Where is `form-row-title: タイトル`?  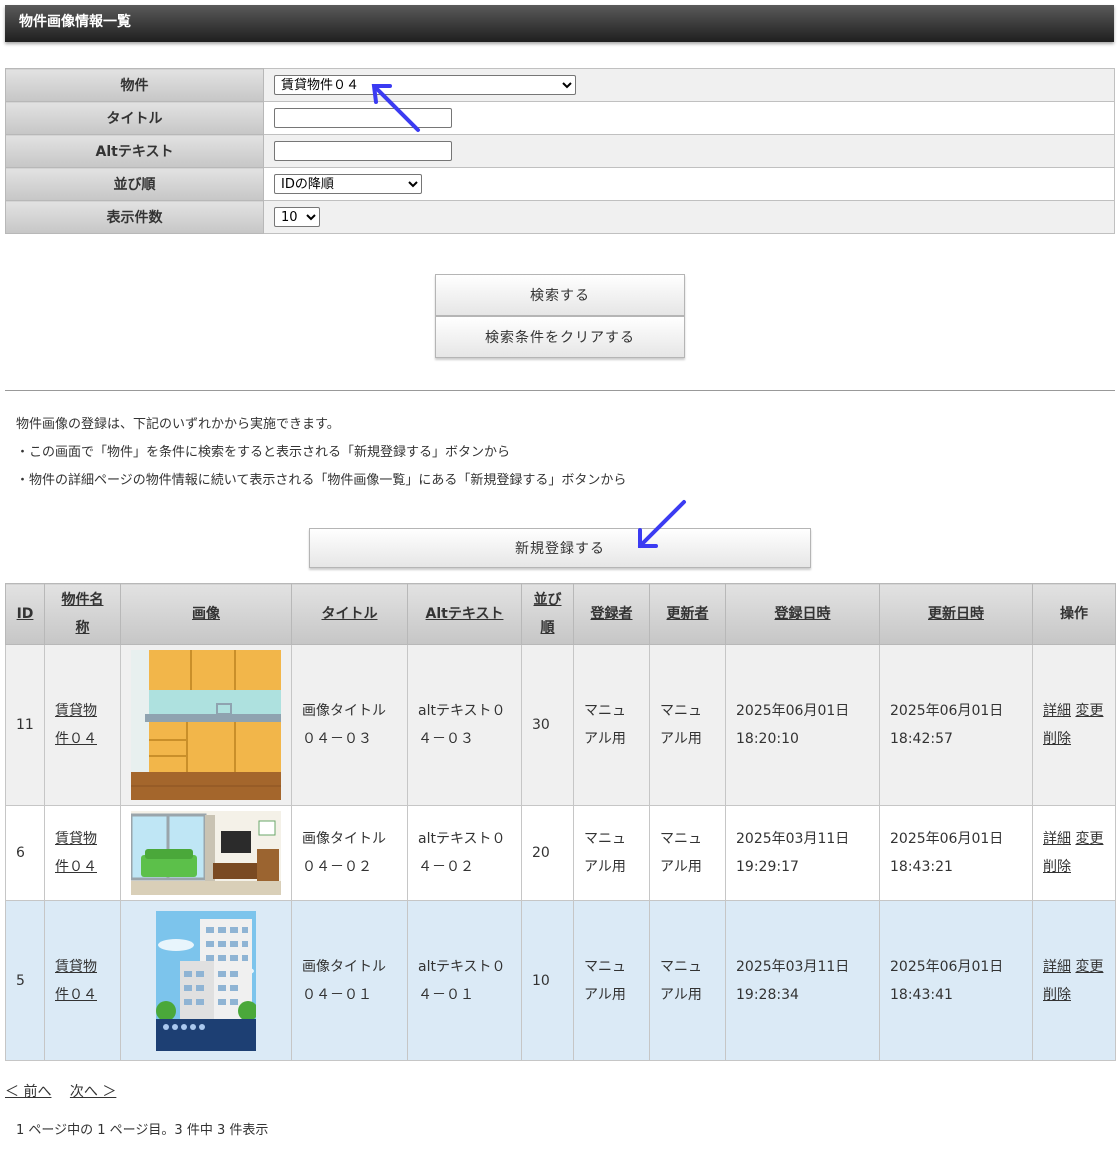
form-row-title: タイトル is located at coordinates (560, 118).